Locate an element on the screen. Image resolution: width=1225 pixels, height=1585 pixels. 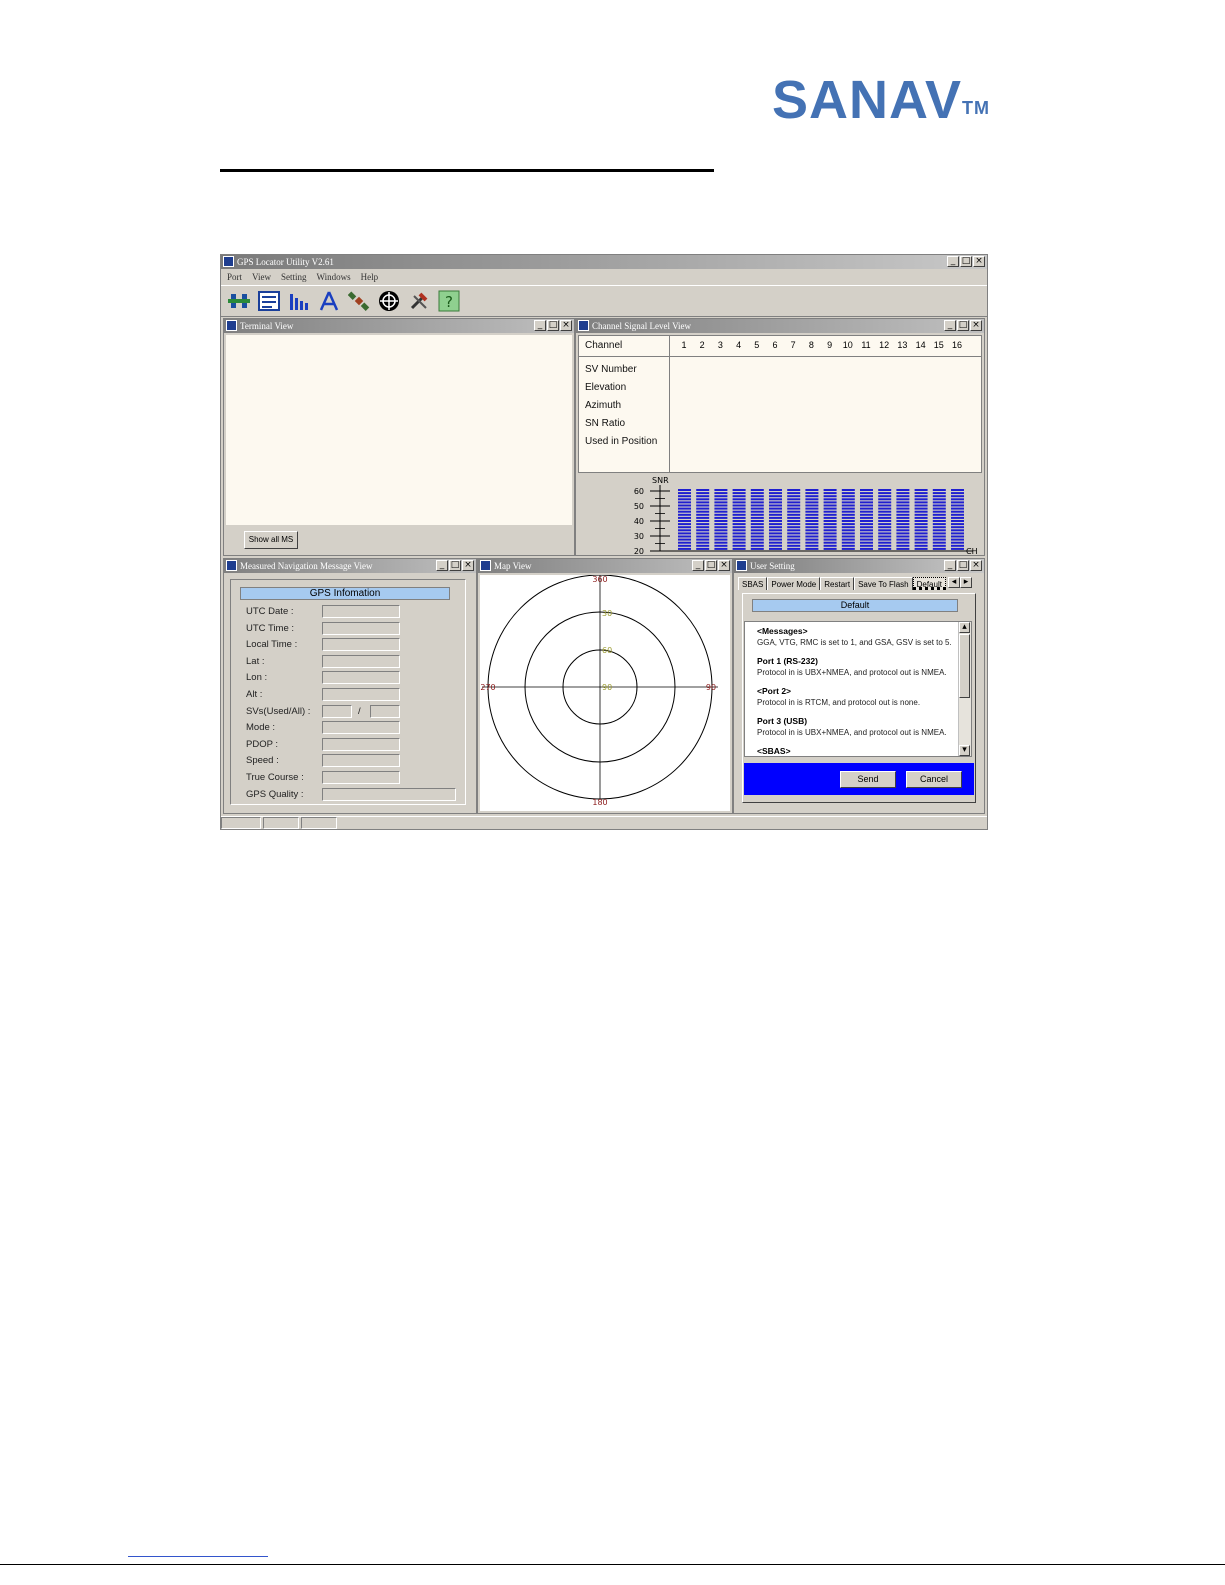
row-elevation: Elevation is located at coordinates (606, 387).